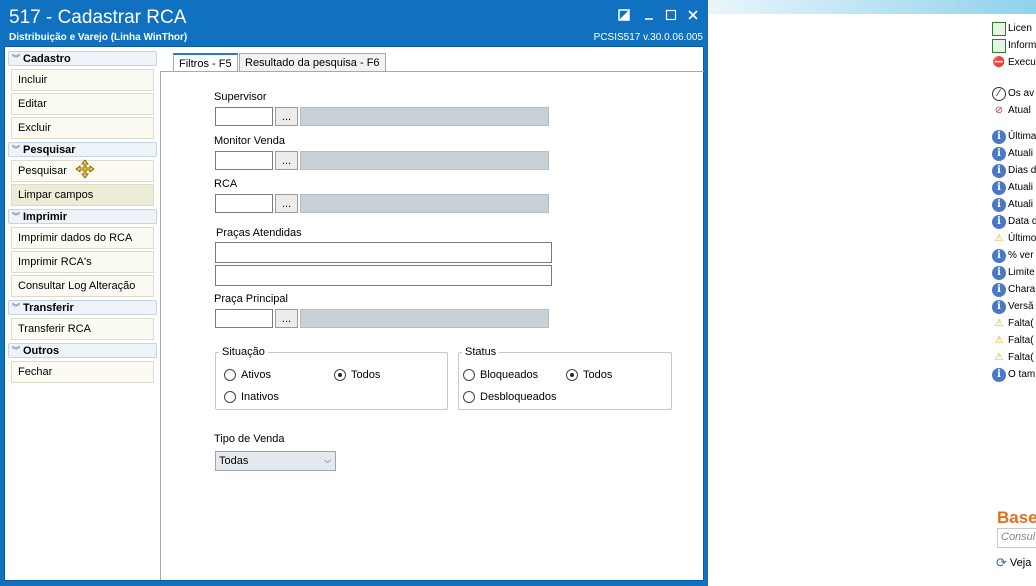  I want to click on background-list-item: i Versã, so click(1014, 306).